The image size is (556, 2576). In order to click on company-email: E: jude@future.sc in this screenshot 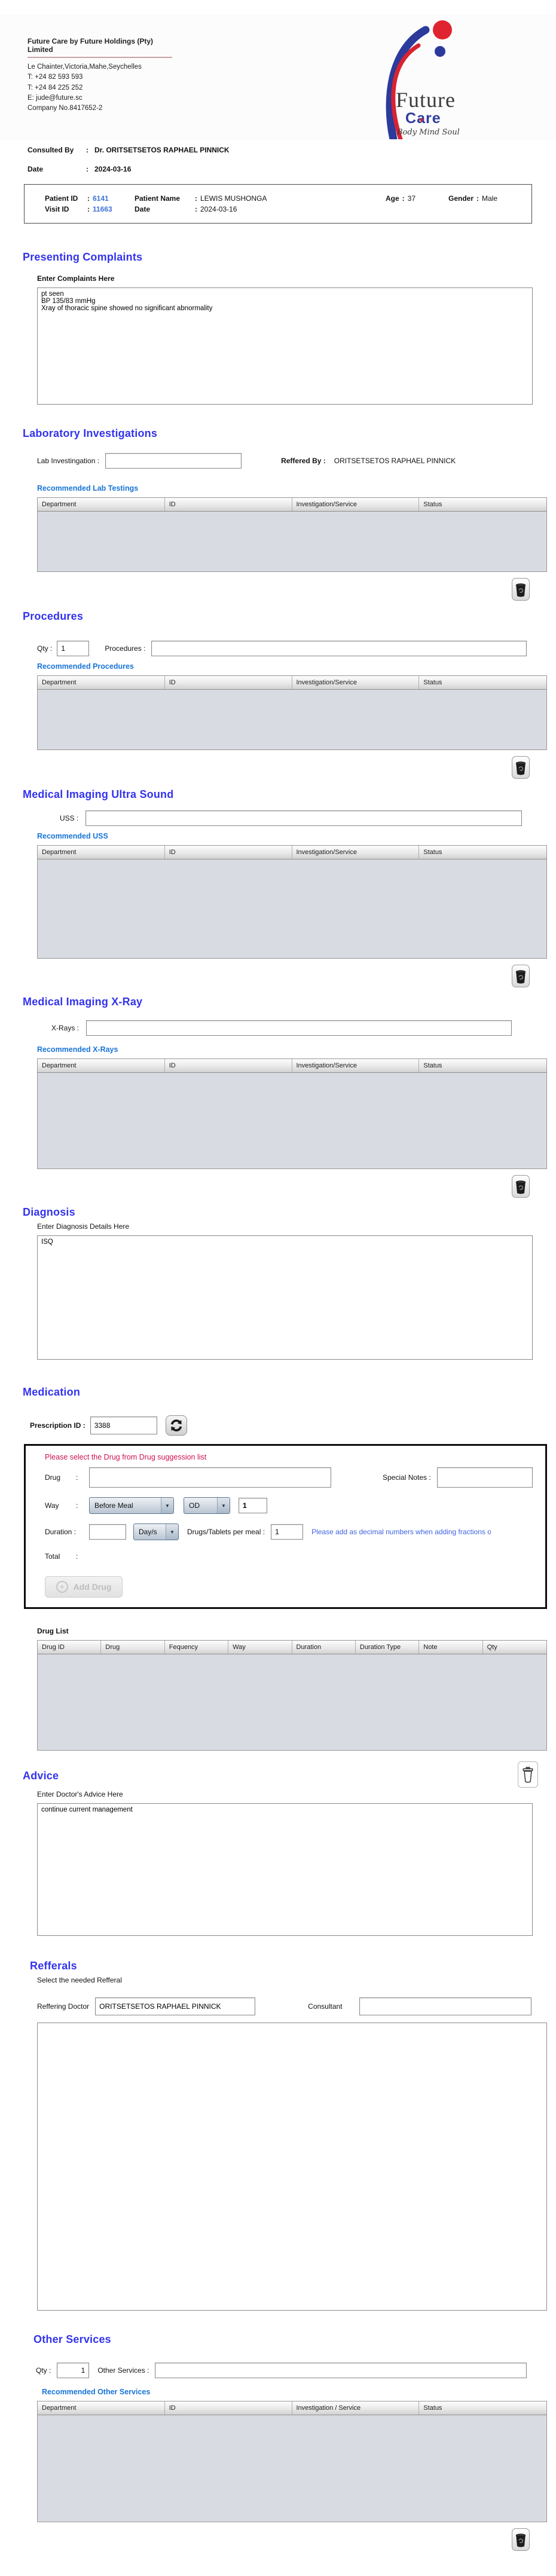, I will do `click(56, 98)`.